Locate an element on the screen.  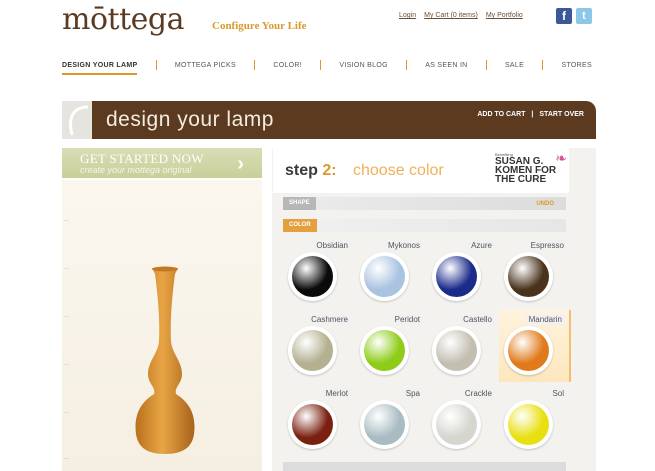
color-swatch-label: Merlot is located at coordinates (336, 393).